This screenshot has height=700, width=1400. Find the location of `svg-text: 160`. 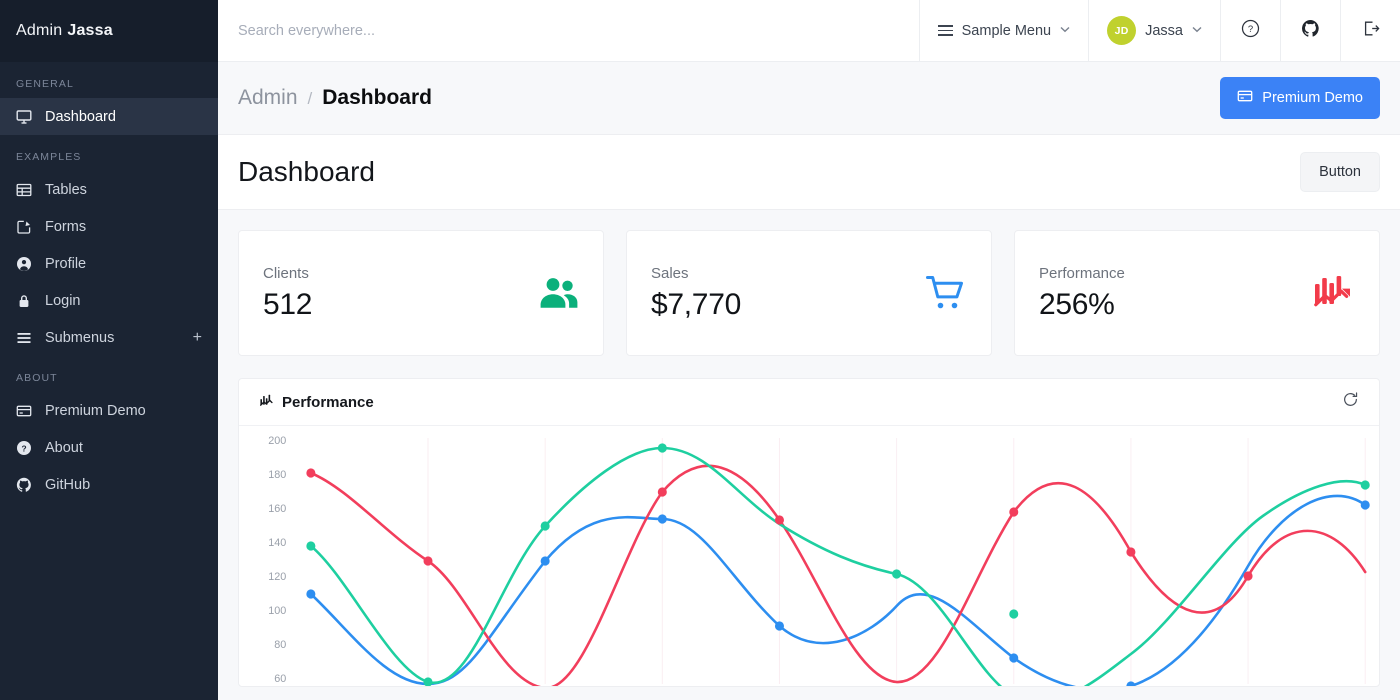

svg-text: 160 is located at coordinates (277, 509).